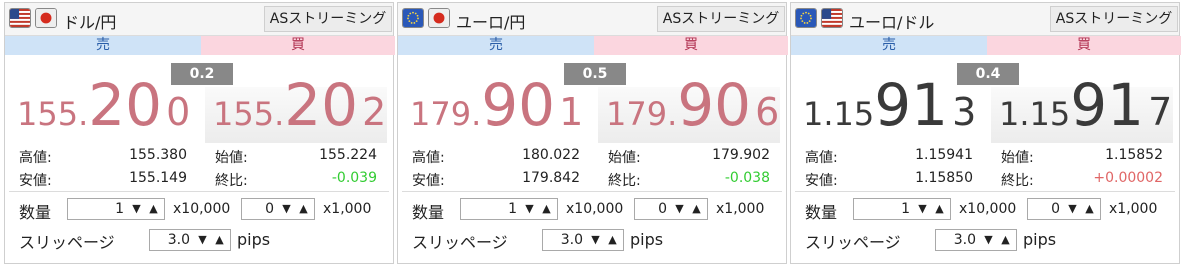 This screenshot has height=267, width=1187. I want to click on sell-price-button: 155.20 0, so click(100, 107).